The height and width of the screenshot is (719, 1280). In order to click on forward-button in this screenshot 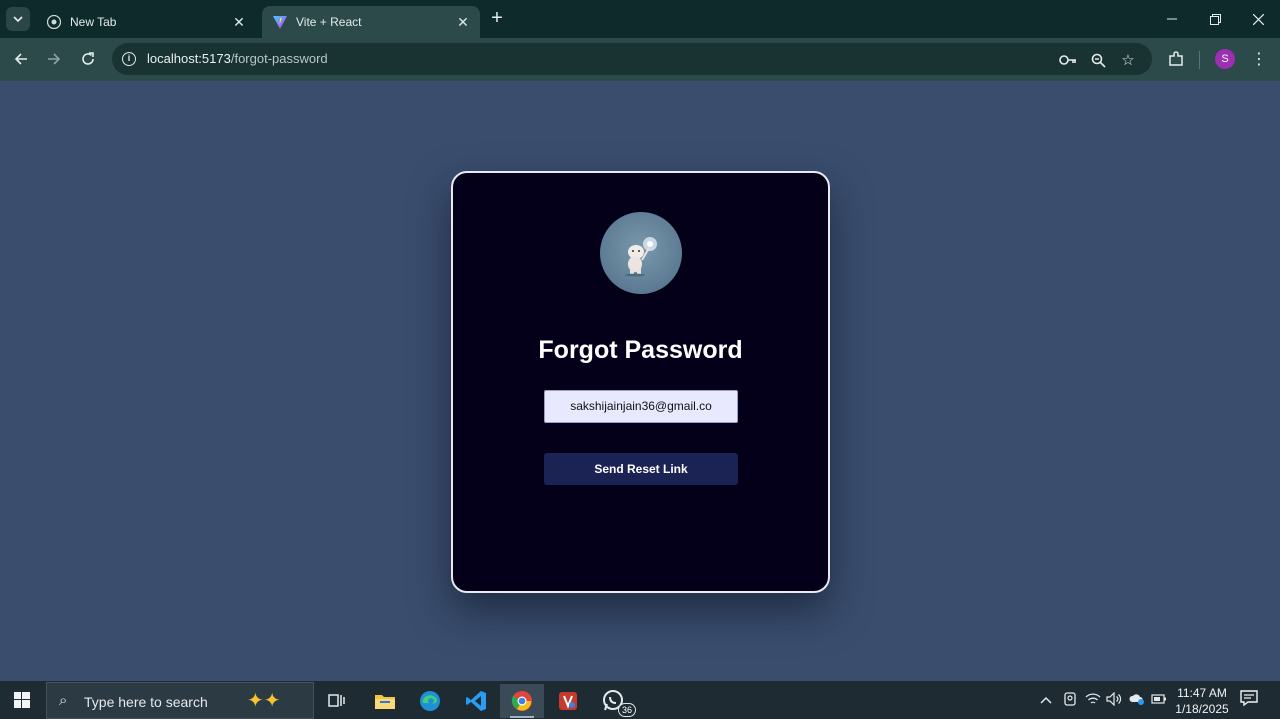, I will do `click(54, 59)`.